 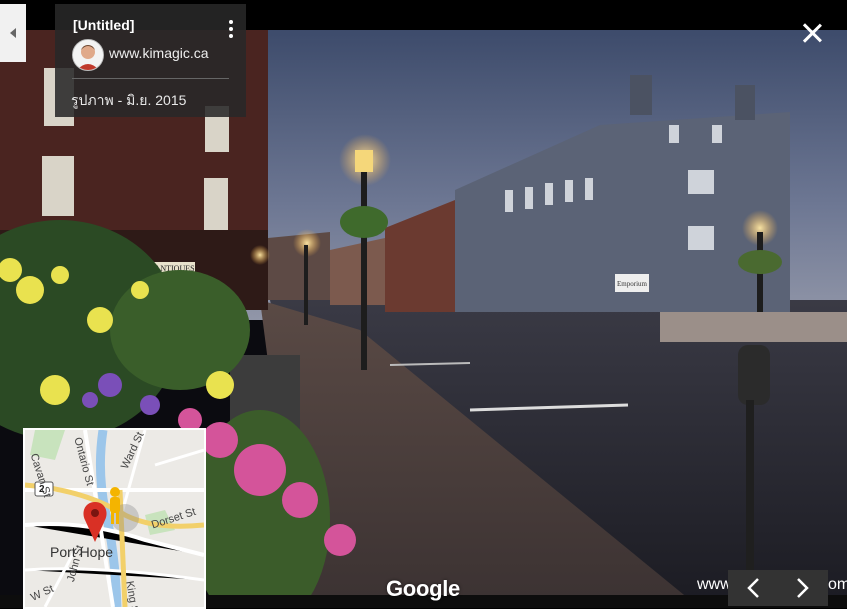 What do you see at coordinates (714, 585) in the screenshot?
I see `photo-credit: www` at bounding box center [714, 585].